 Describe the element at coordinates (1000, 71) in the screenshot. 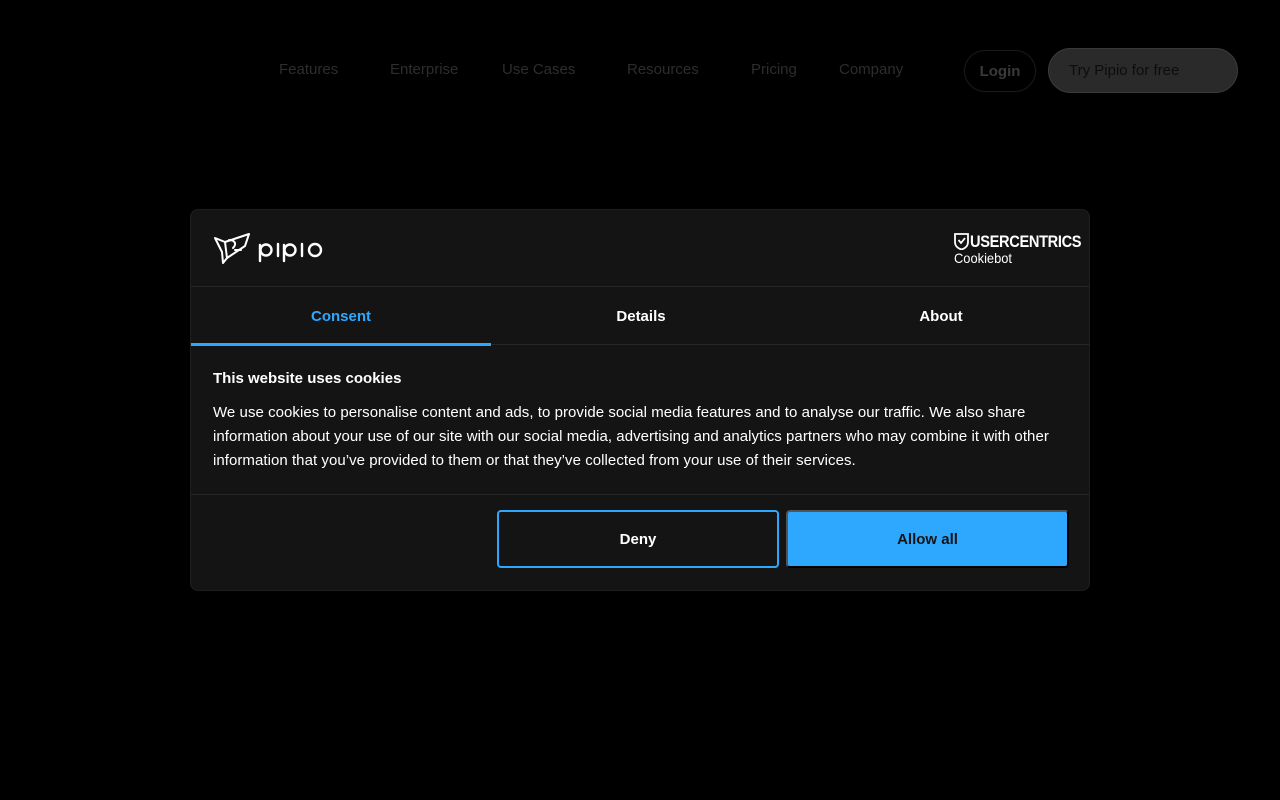

I see `login-button: Login` at that location.